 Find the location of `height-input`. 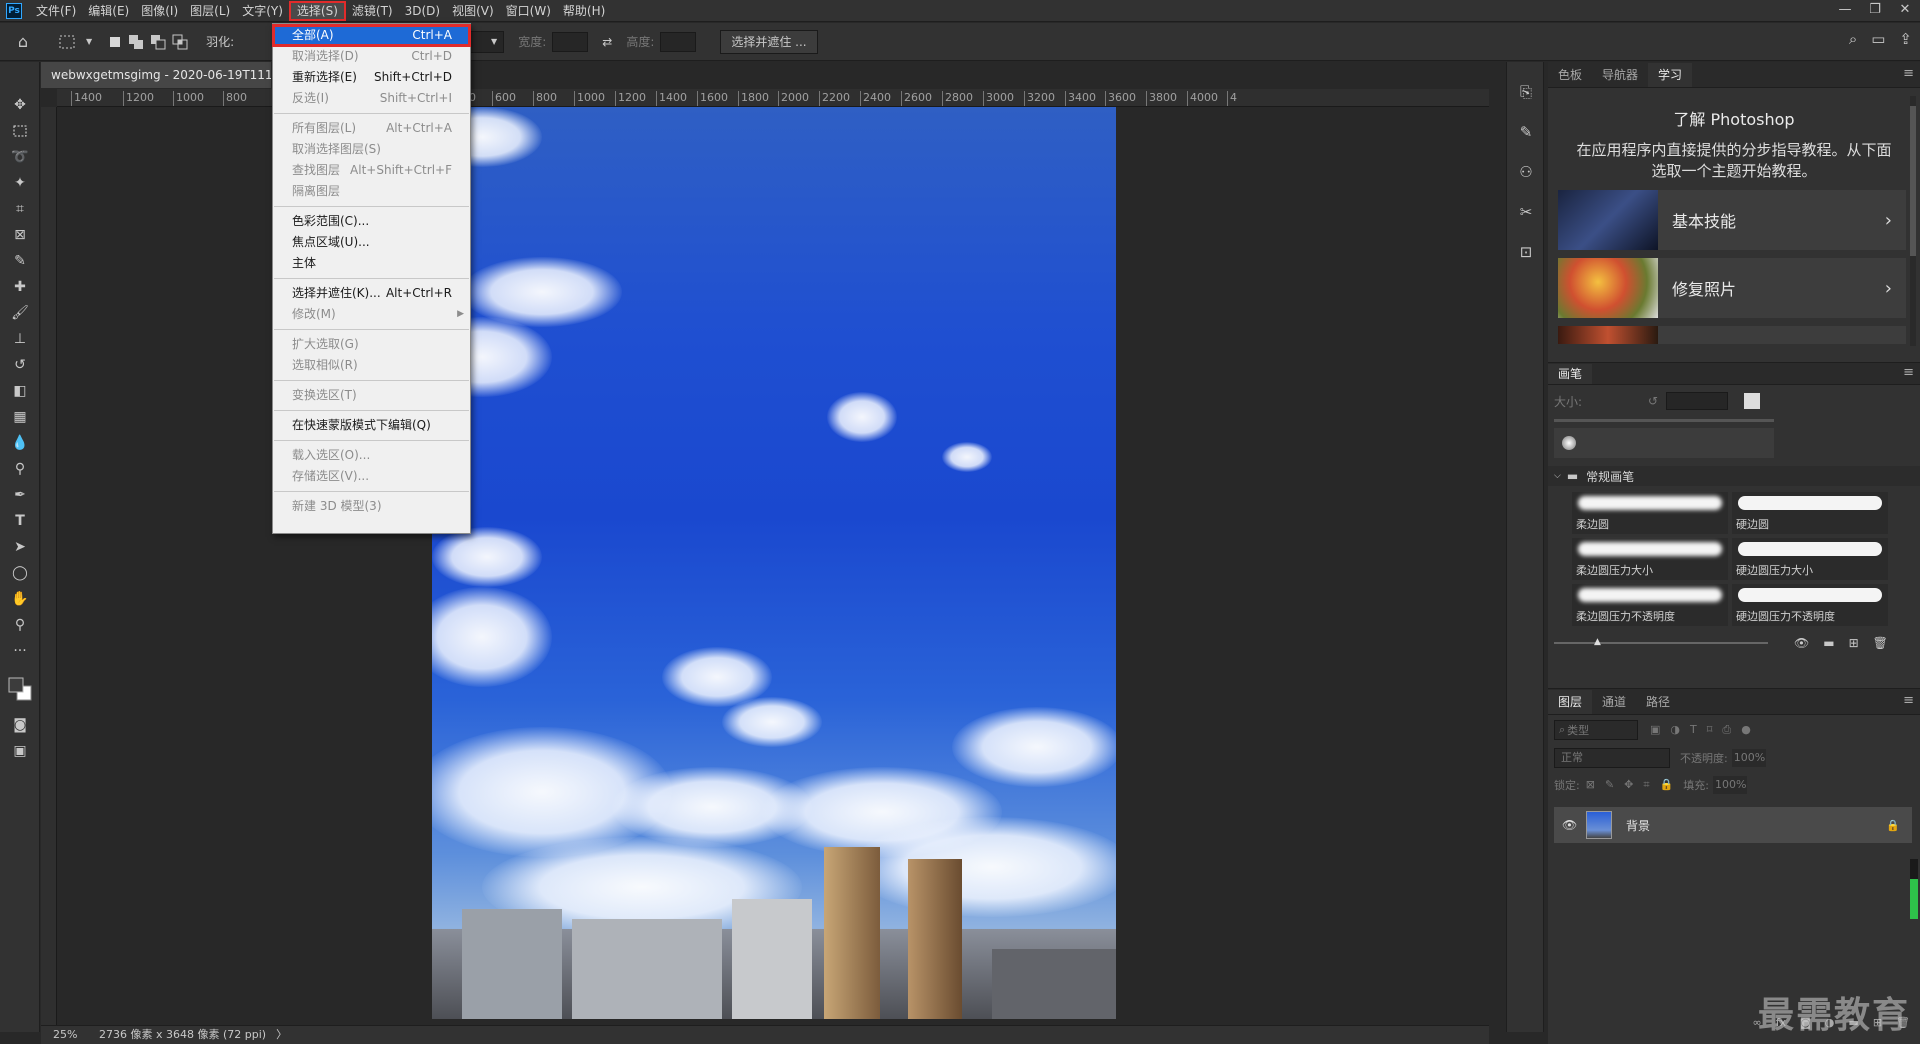

height-input is located at coordinates (678, 41).